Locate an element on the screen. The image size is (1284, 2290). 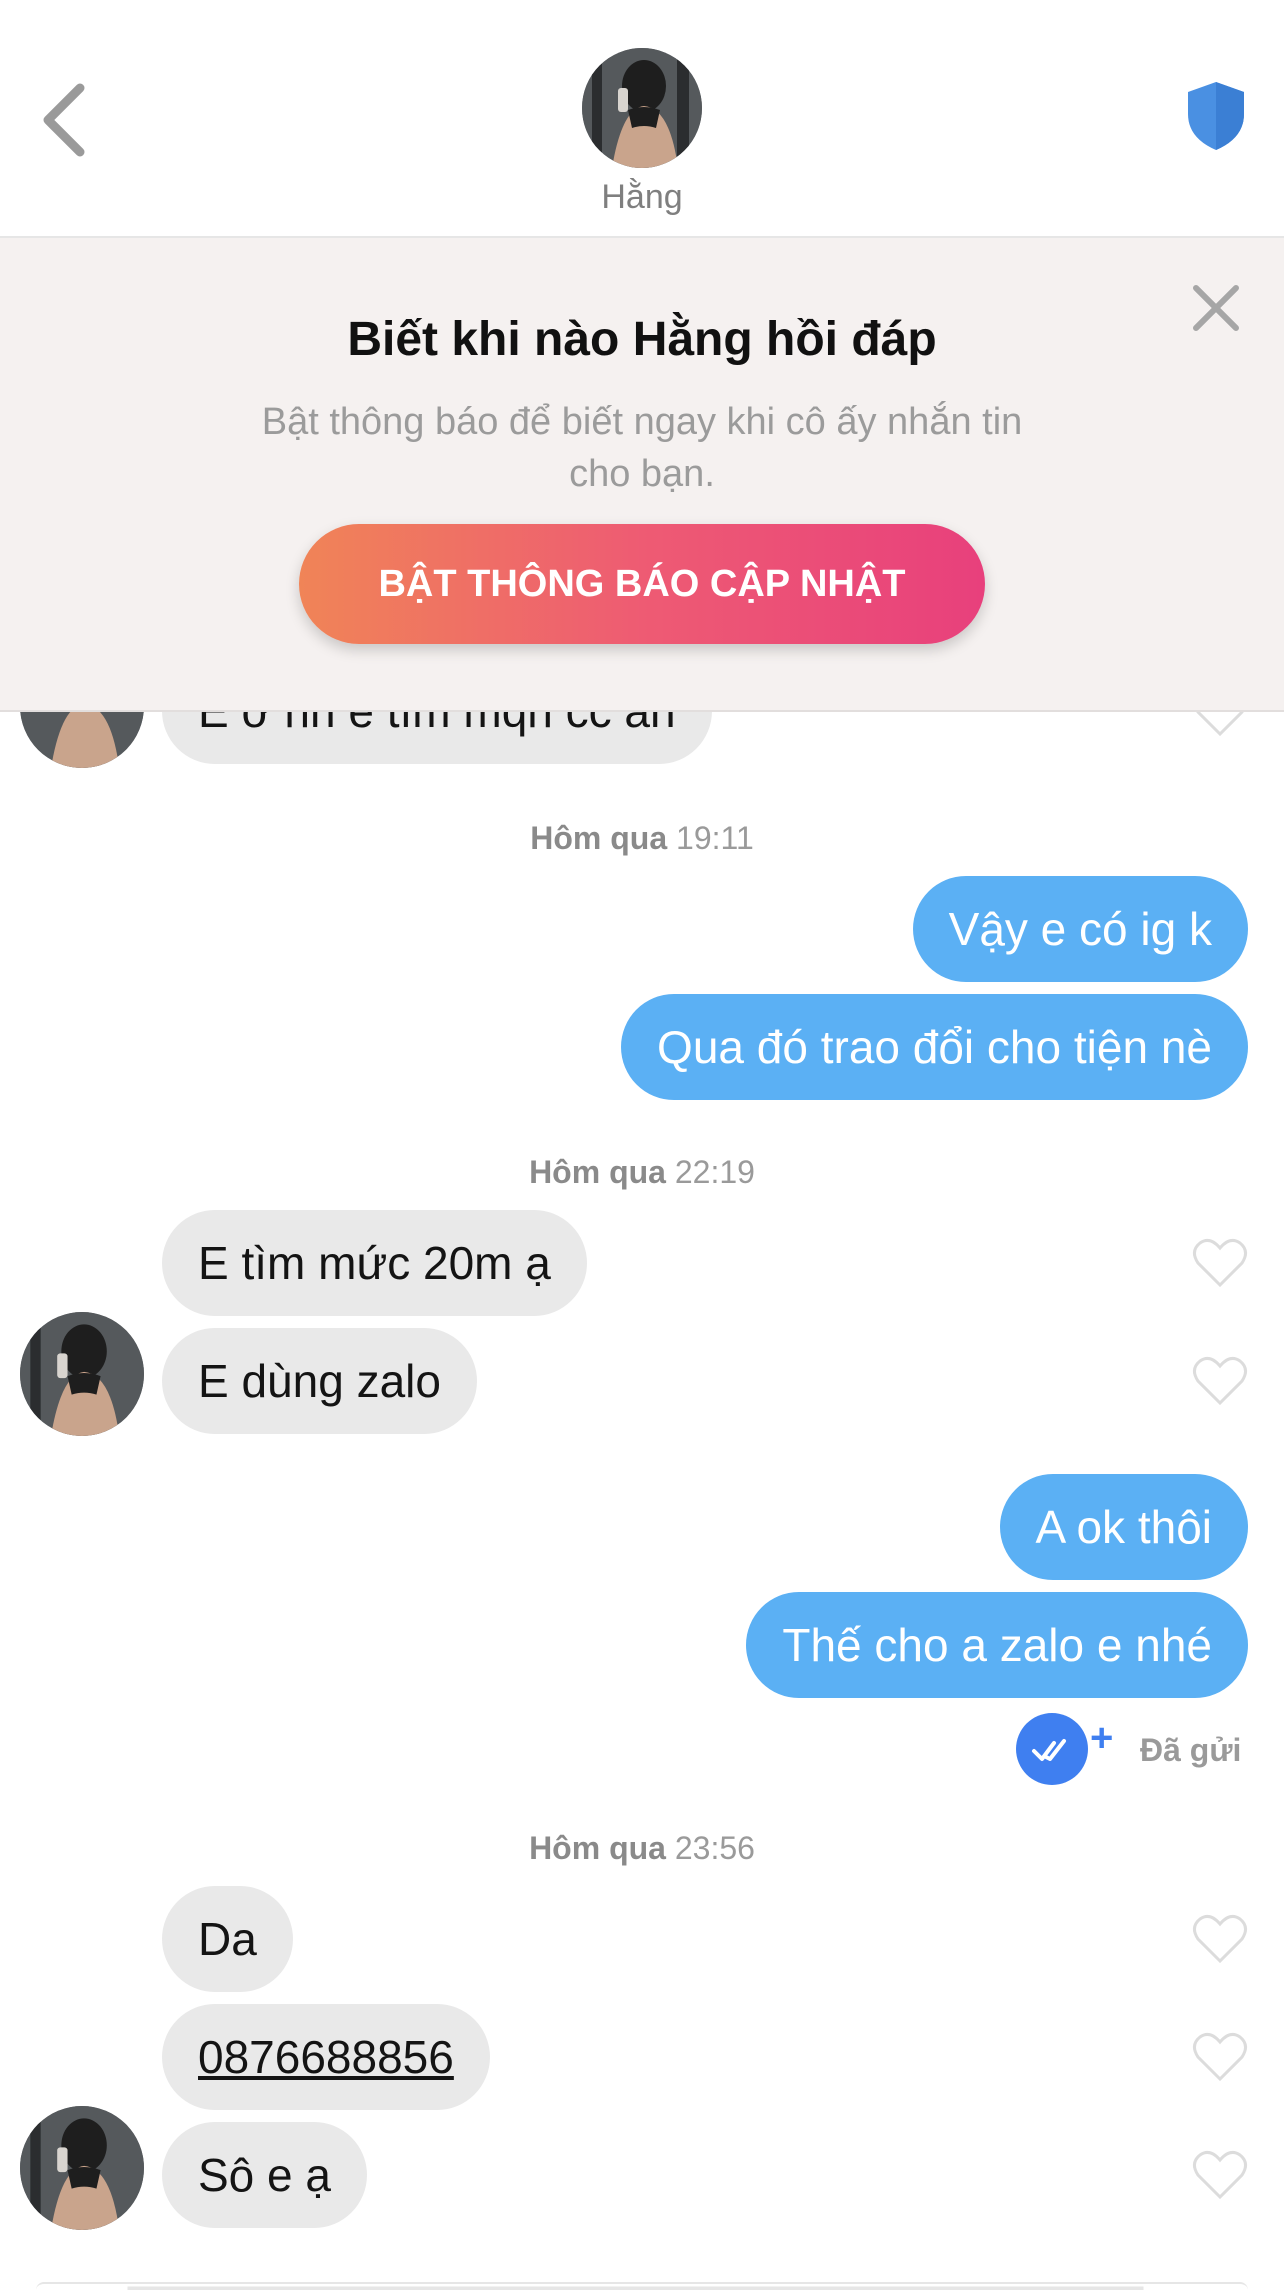
timestamp: Hôm qua 23:56 is located at coordinates (642, 1848).